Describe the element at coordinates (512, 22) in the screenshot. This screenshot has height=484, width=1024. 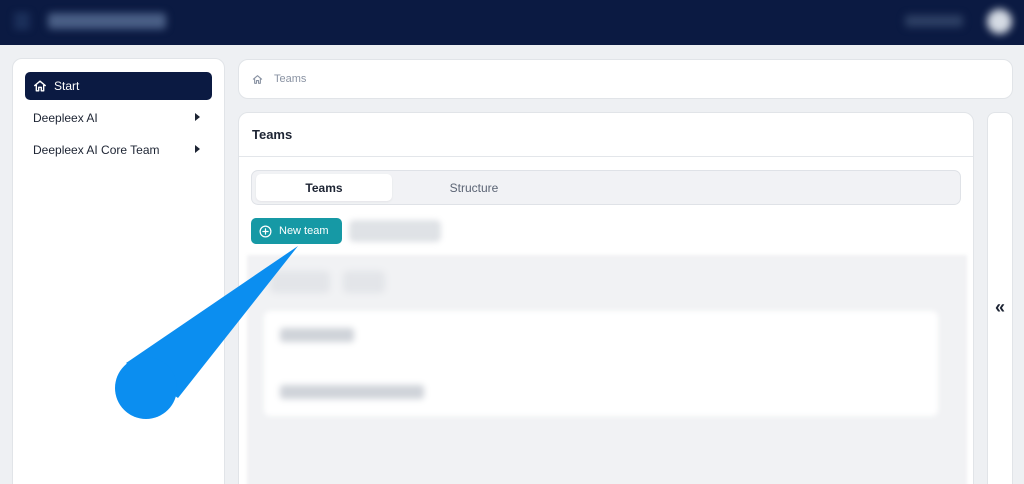
I see `top-bar` at that location.